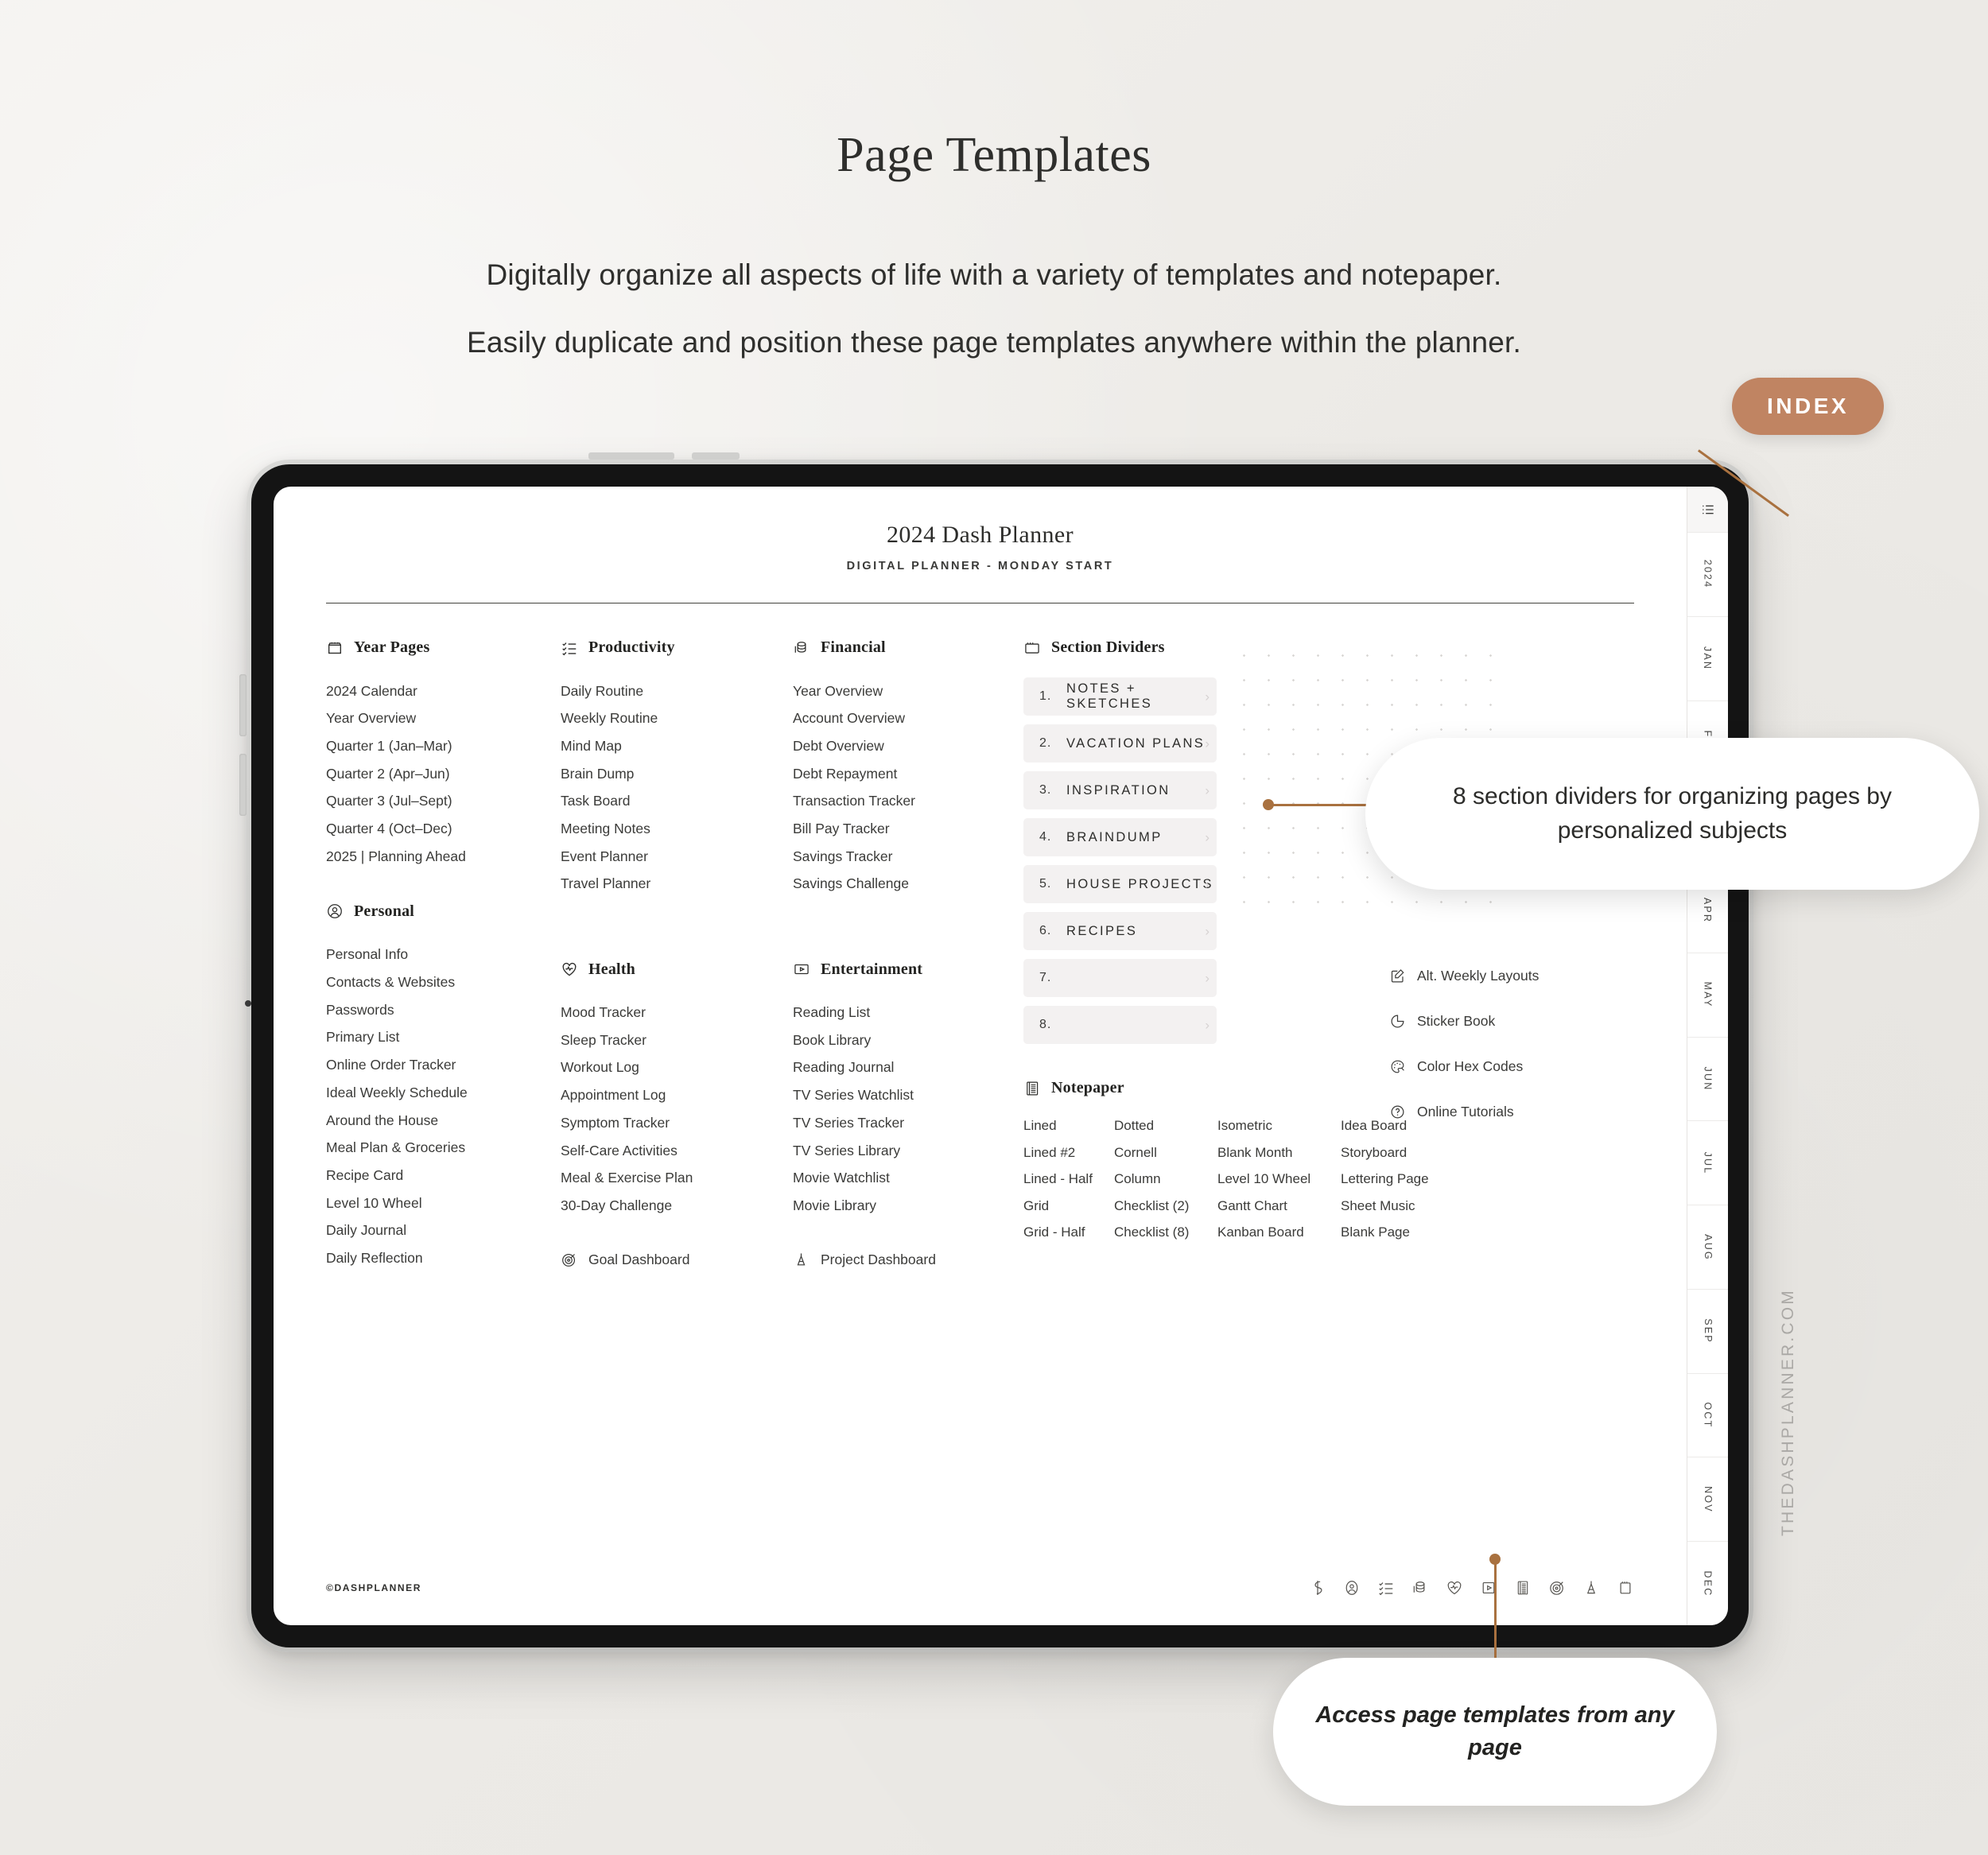 This screenshot has height=1855, width=1988. I want to click on volume-up-button, so click(243, 705).